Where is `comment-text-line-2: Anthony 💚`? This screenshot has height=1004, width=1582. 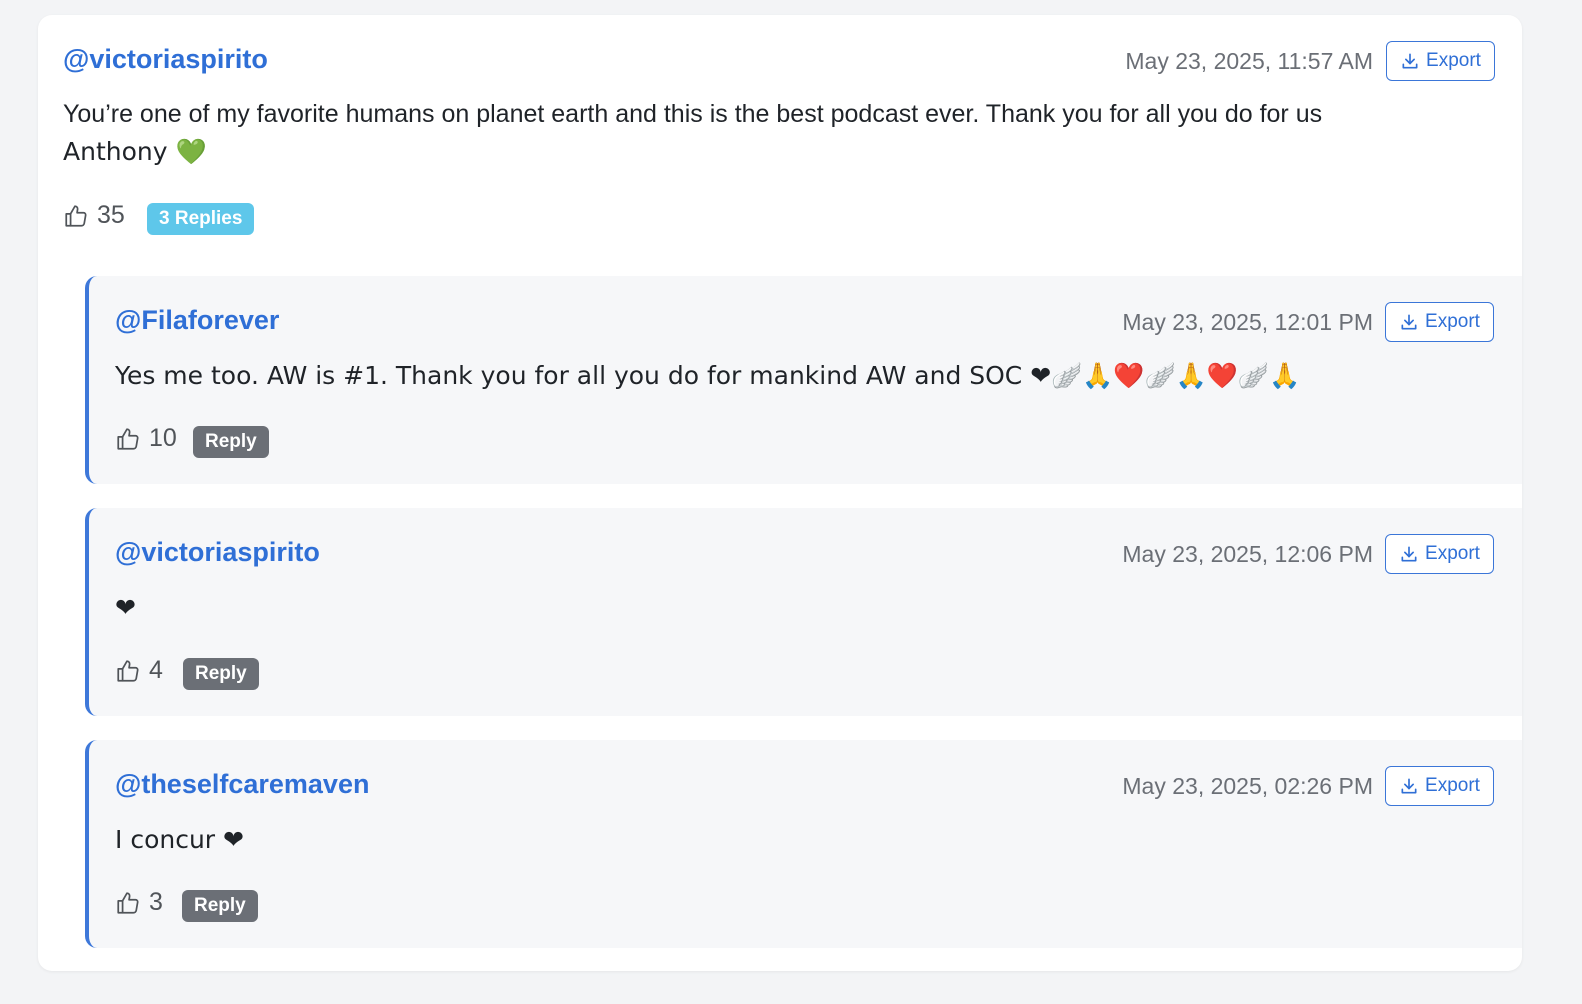
comment-text-line-2: Anthony 💚 is located at coordinates (135, 151).